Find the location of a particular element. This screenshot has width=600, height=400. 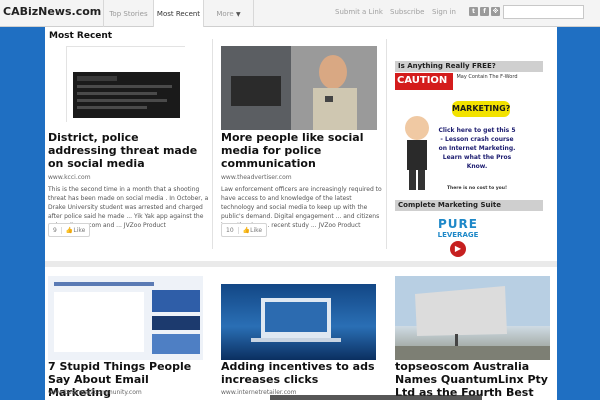

billboard-image is located at coordinates (472, 318).